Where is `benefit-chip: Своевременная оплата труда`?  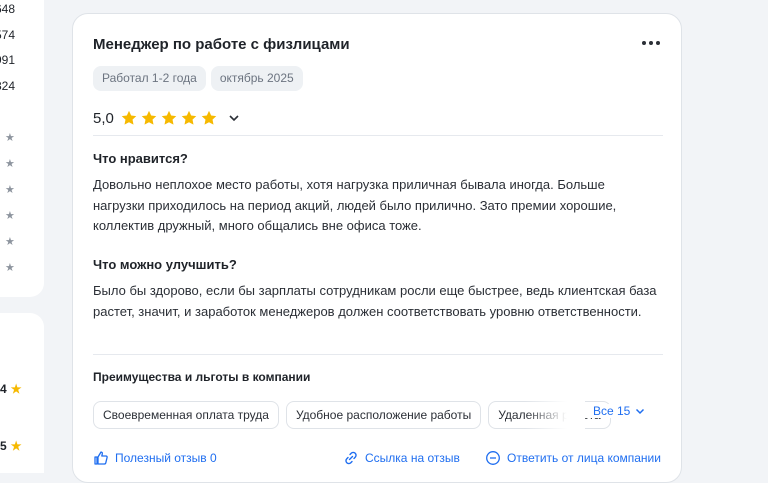 benefit-chip: Своевременная оплата труда is located at coordinates (186, 415).